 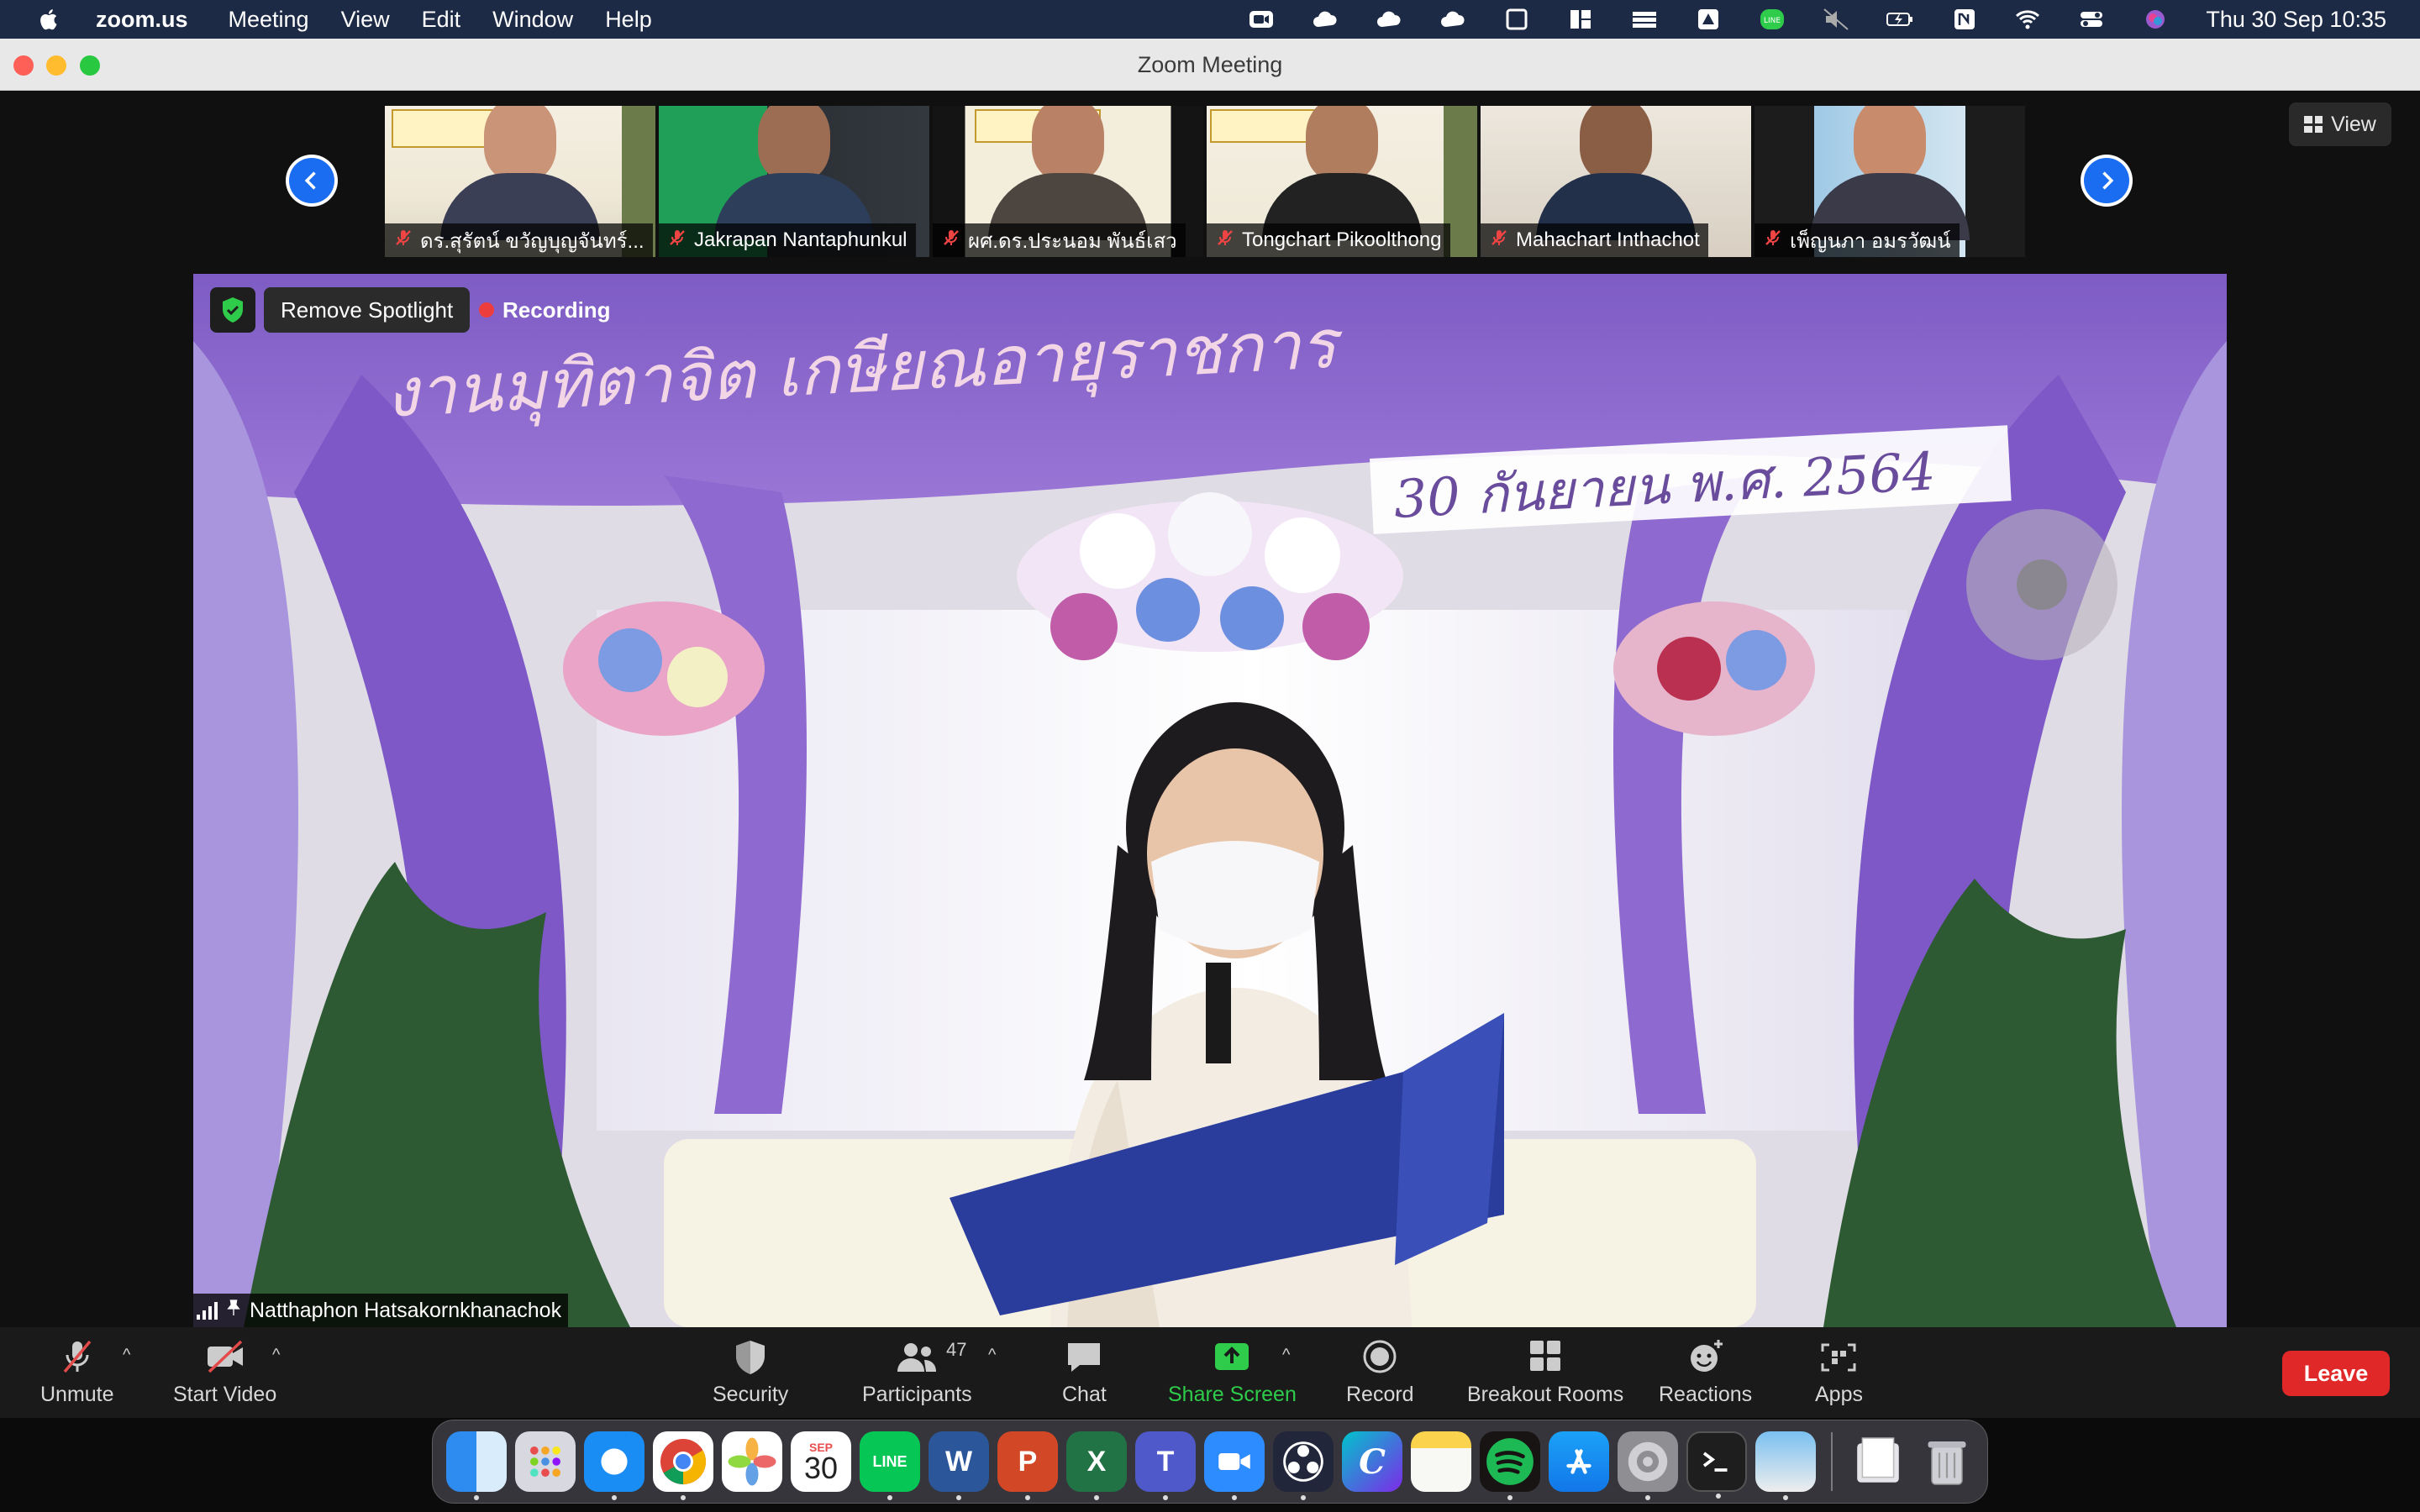 I want to click on participant-tile: Mahachart Inthachot, so click(x=1616, y=181).